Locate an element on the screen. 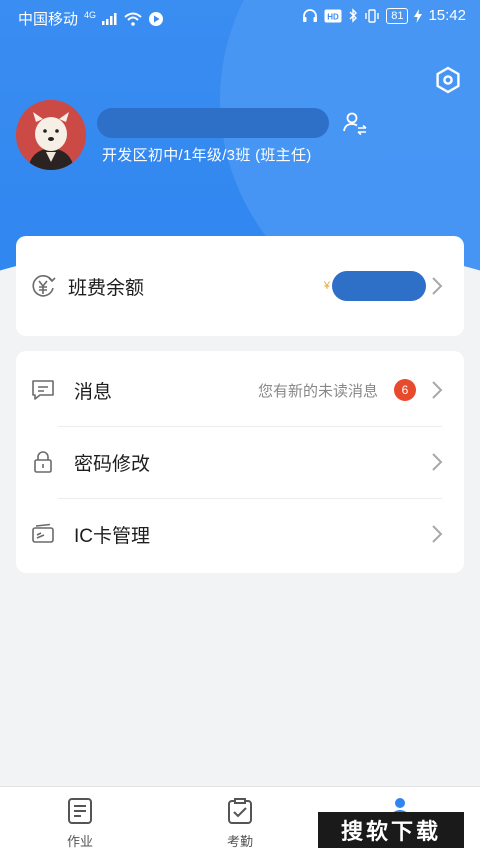 The width and height of the screenshot is (480, 854). wifi-icon is located at coordinates (133, 19).